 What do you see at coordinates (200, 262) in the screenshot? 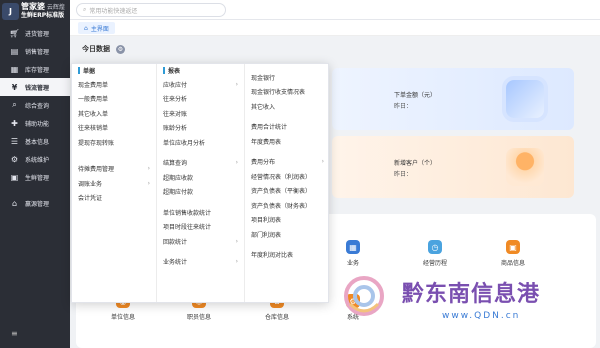
I see `menu-item: 业务统计 ›` at bounding box center [200, 262].